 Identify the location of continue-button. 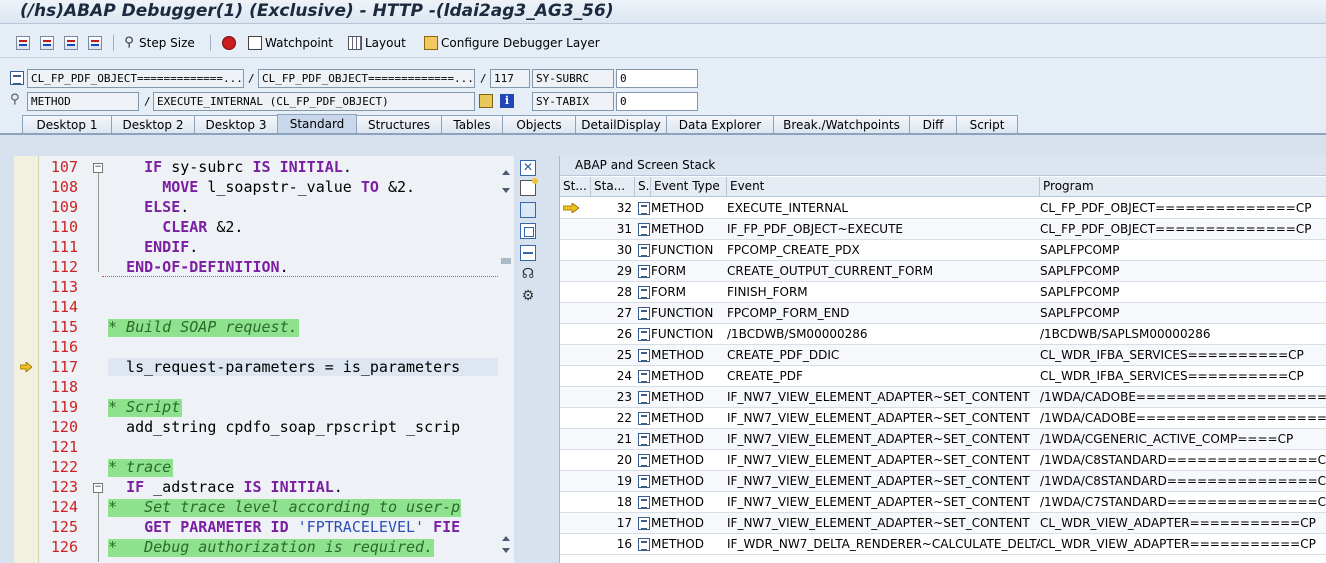
(95, 43).